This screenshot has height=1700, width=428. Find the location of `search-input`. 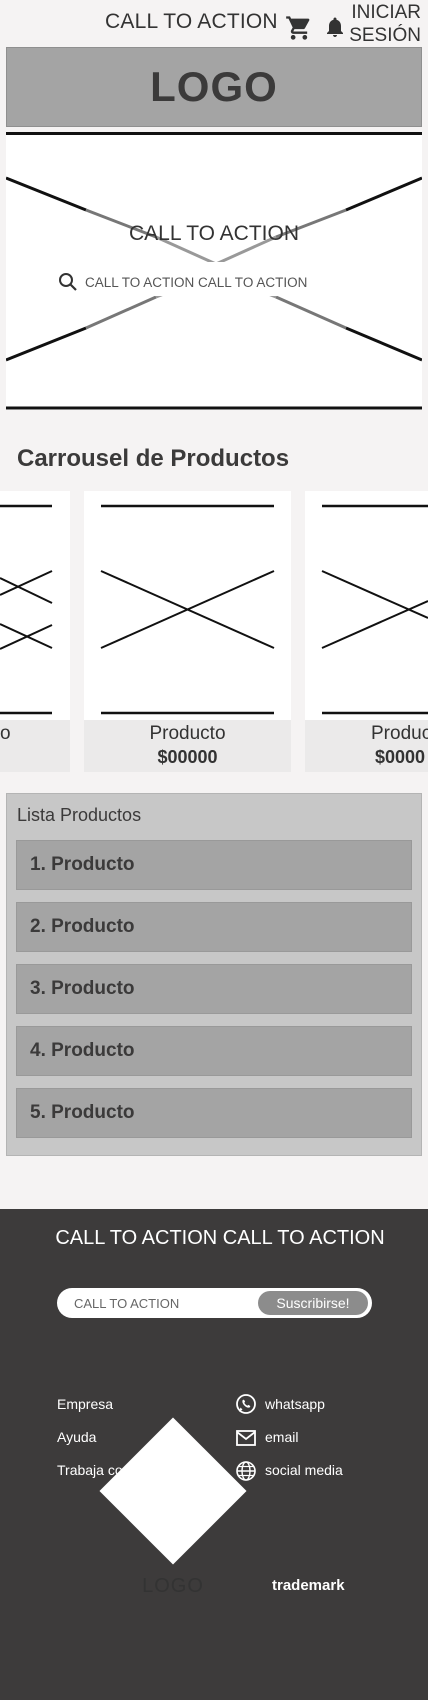

search-input is located at coordinates (210, 282).